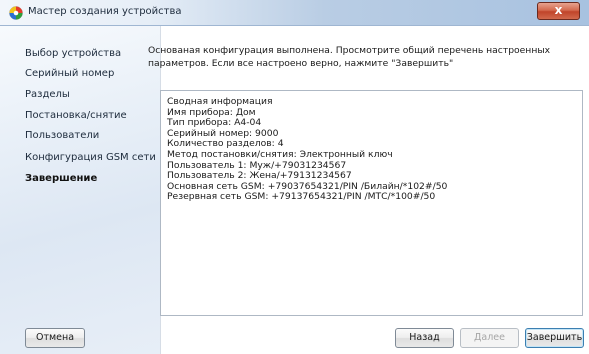  What do you see at coordinates (424, 338) in the screenshot?
I see `back-button: Назад` at bounding box center [424, 338].